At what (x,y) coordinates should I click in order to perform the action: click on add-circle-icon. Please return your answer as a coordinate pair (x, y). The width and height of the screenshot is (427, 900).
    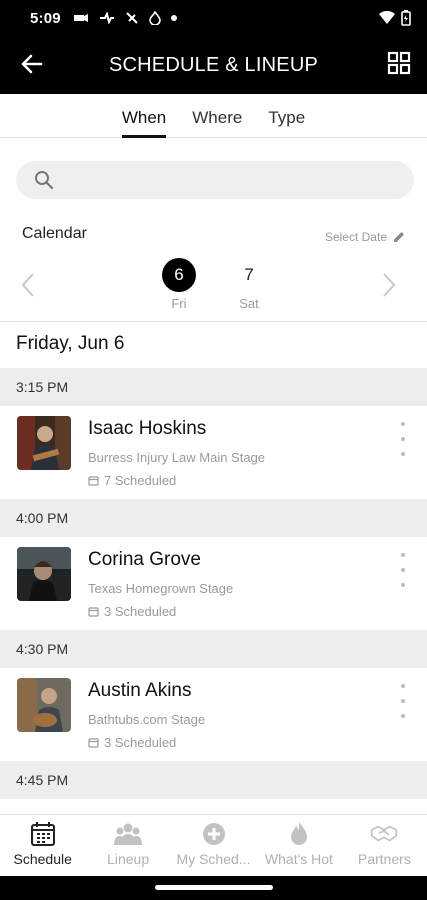
    Looking at the image, I should click on (213, 834).